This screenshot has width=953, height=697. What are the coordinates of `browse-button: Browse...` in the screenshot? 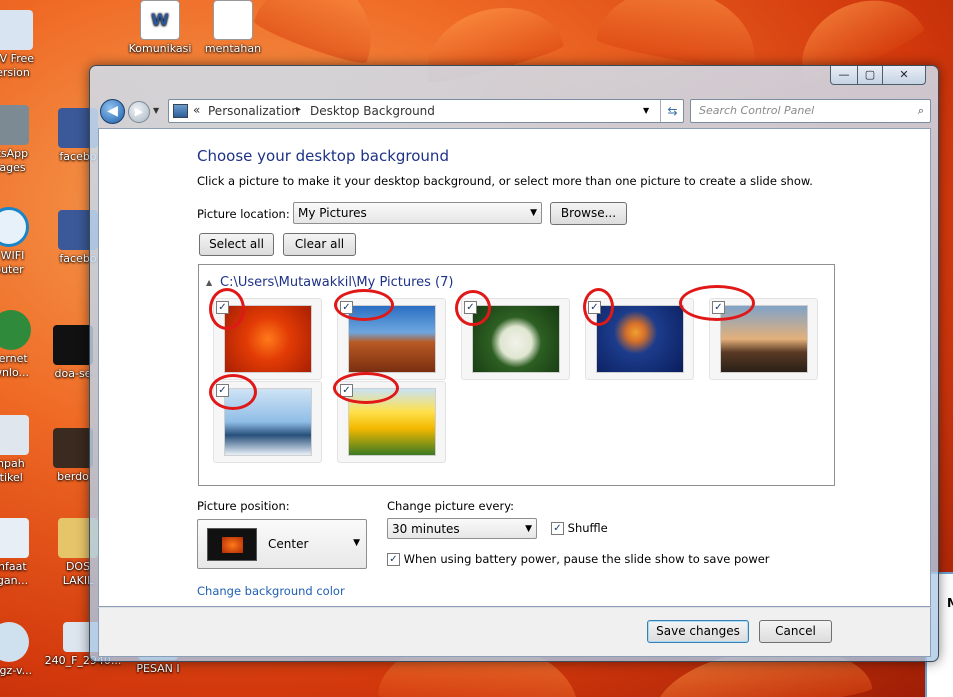 It's located at (588, 213).